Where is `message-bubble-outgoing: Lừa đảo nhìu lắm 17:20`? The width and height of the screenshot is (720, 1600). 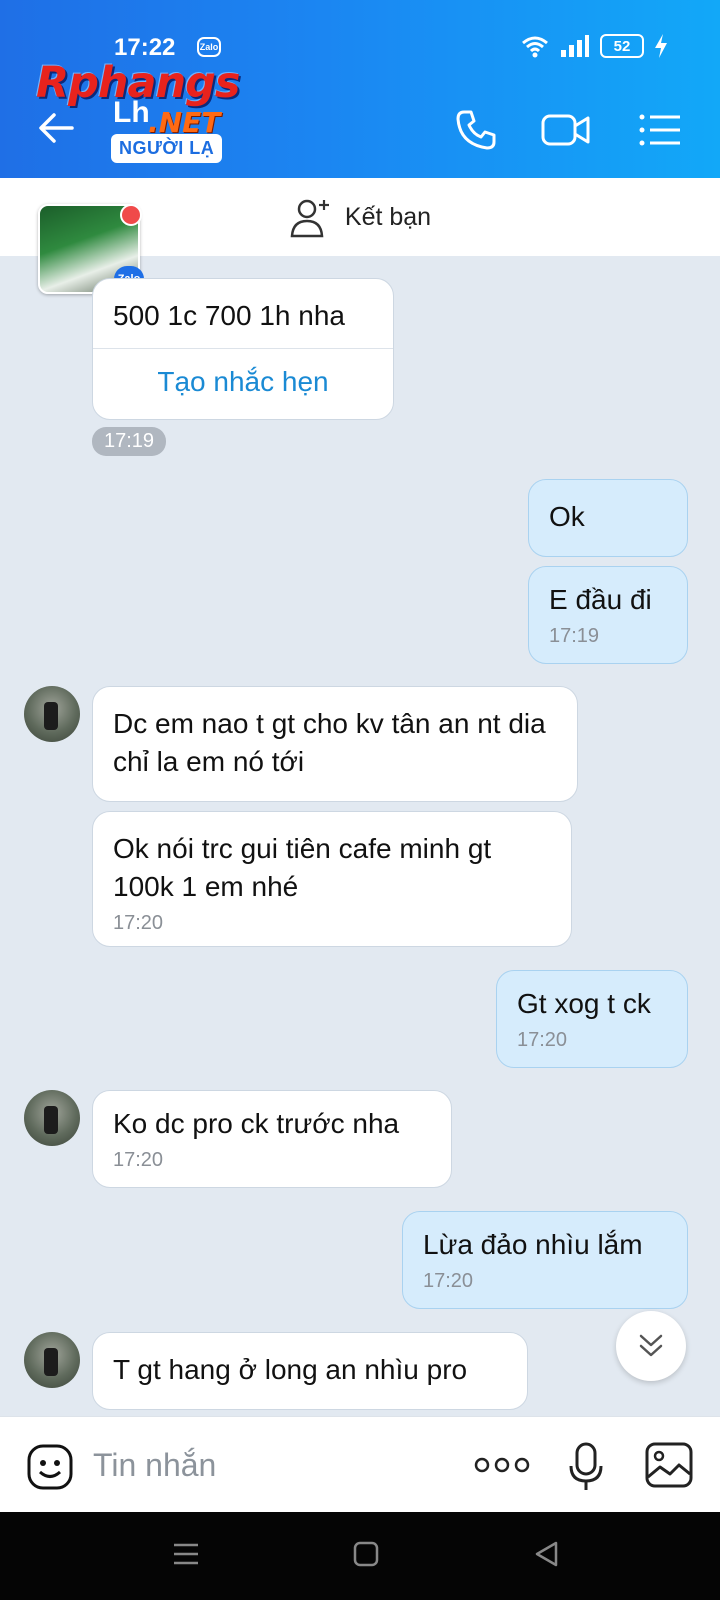 message-bubble-outgoing: Lừa đảo nhìu lắm 17:20 is located at coordinates (545, 1260).